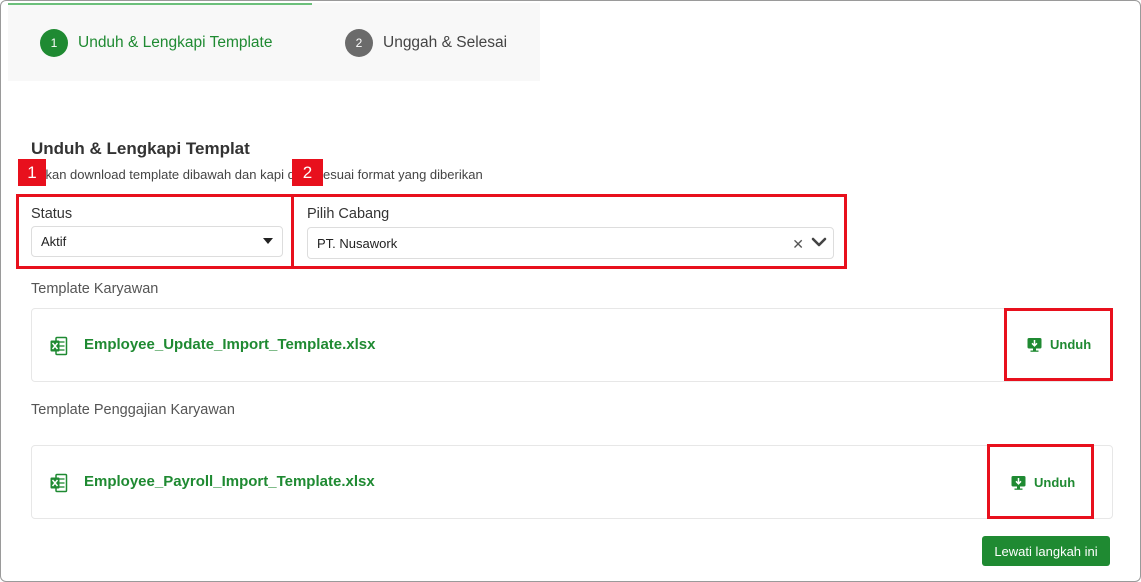 The width and height of the screenshot is (1141, 582). Describe the element at coordinates (95, 289) in the screenshot. I see `template-group-label: Template Karyawan` at that location.